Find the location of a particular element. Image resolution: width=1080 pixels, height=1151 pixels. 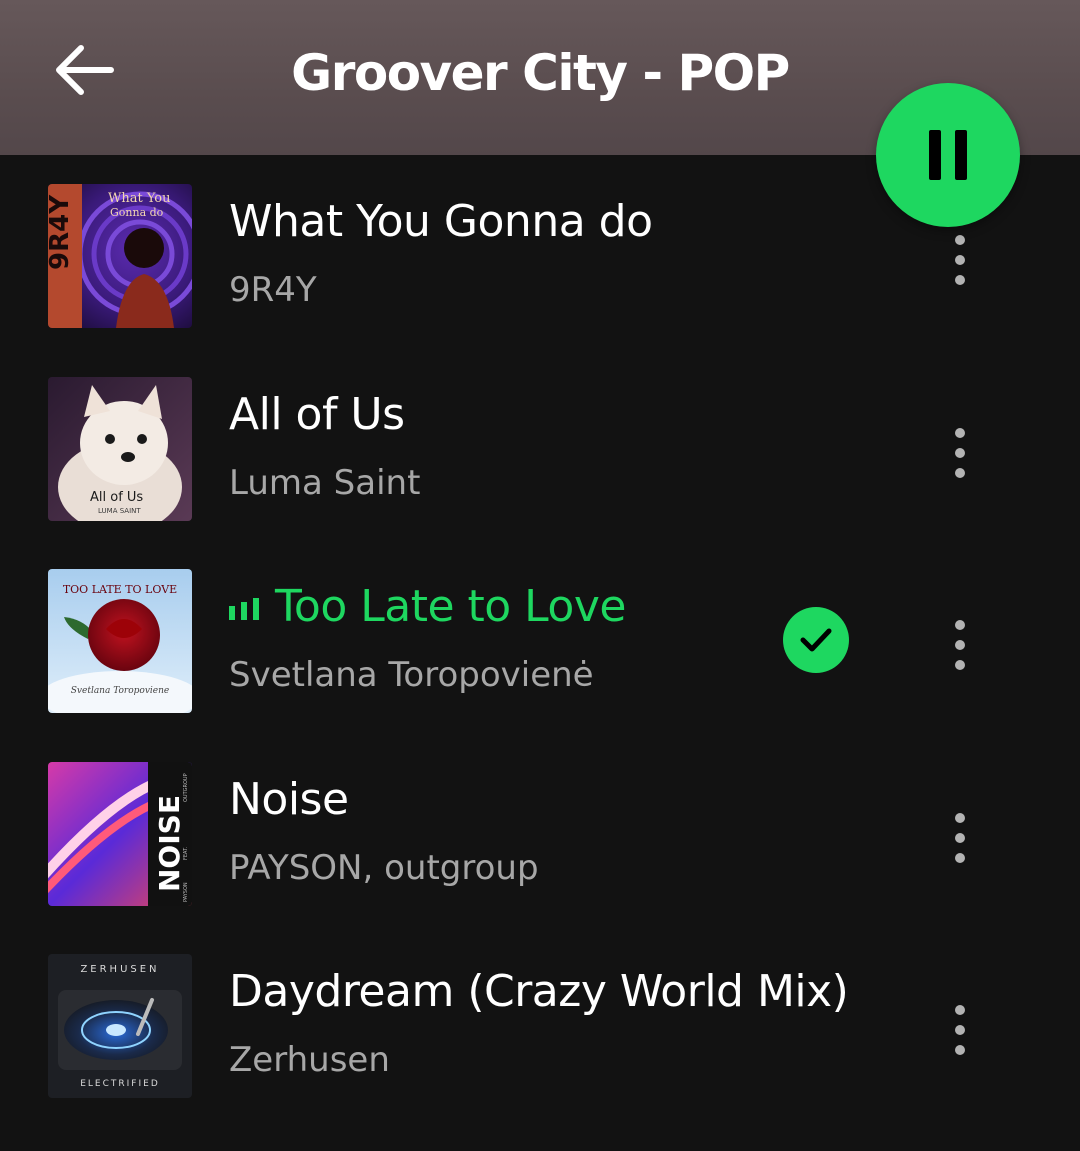

track-artist: 9R4Y is located at coordinates (273, 290).